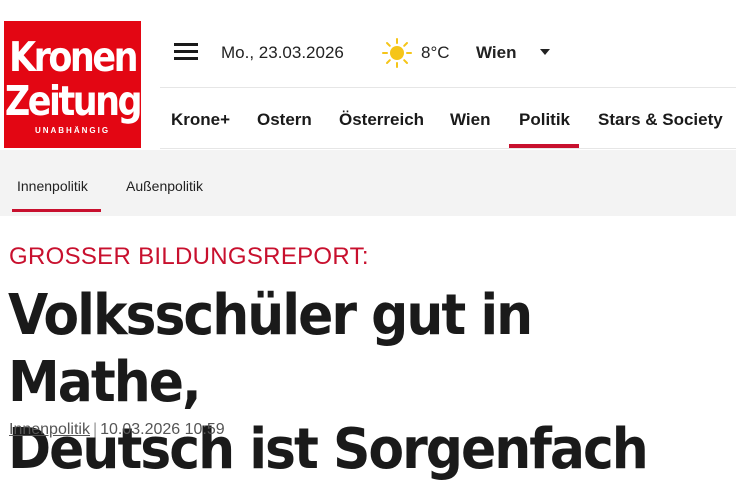 The height and width of the screenshot is (483, 736). What do you see at coordinates (435, 52) in the screenshot?
I see `temperature: 8°C` at bounding box center [435, 52].